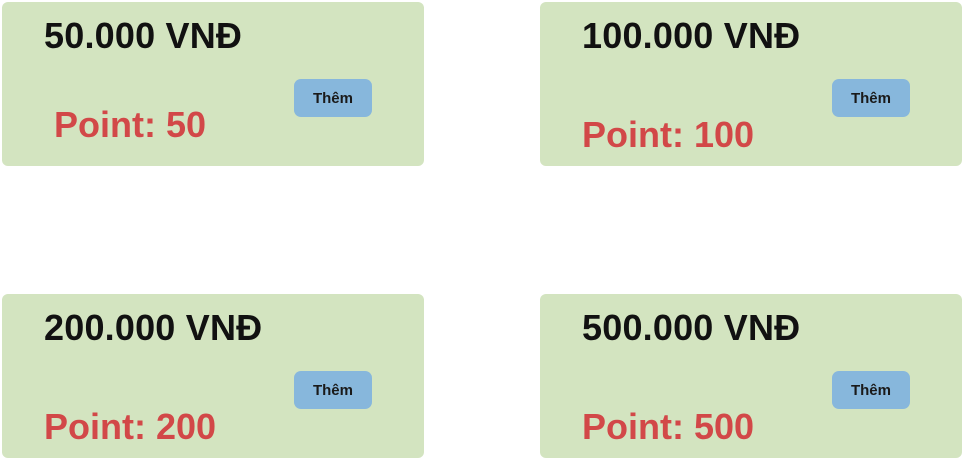 The image size is (962, 460). What do you see at coordinates (668, 426) in the screenshot?
I see `card-points: Point: 500` at bounding box center [668, 426].